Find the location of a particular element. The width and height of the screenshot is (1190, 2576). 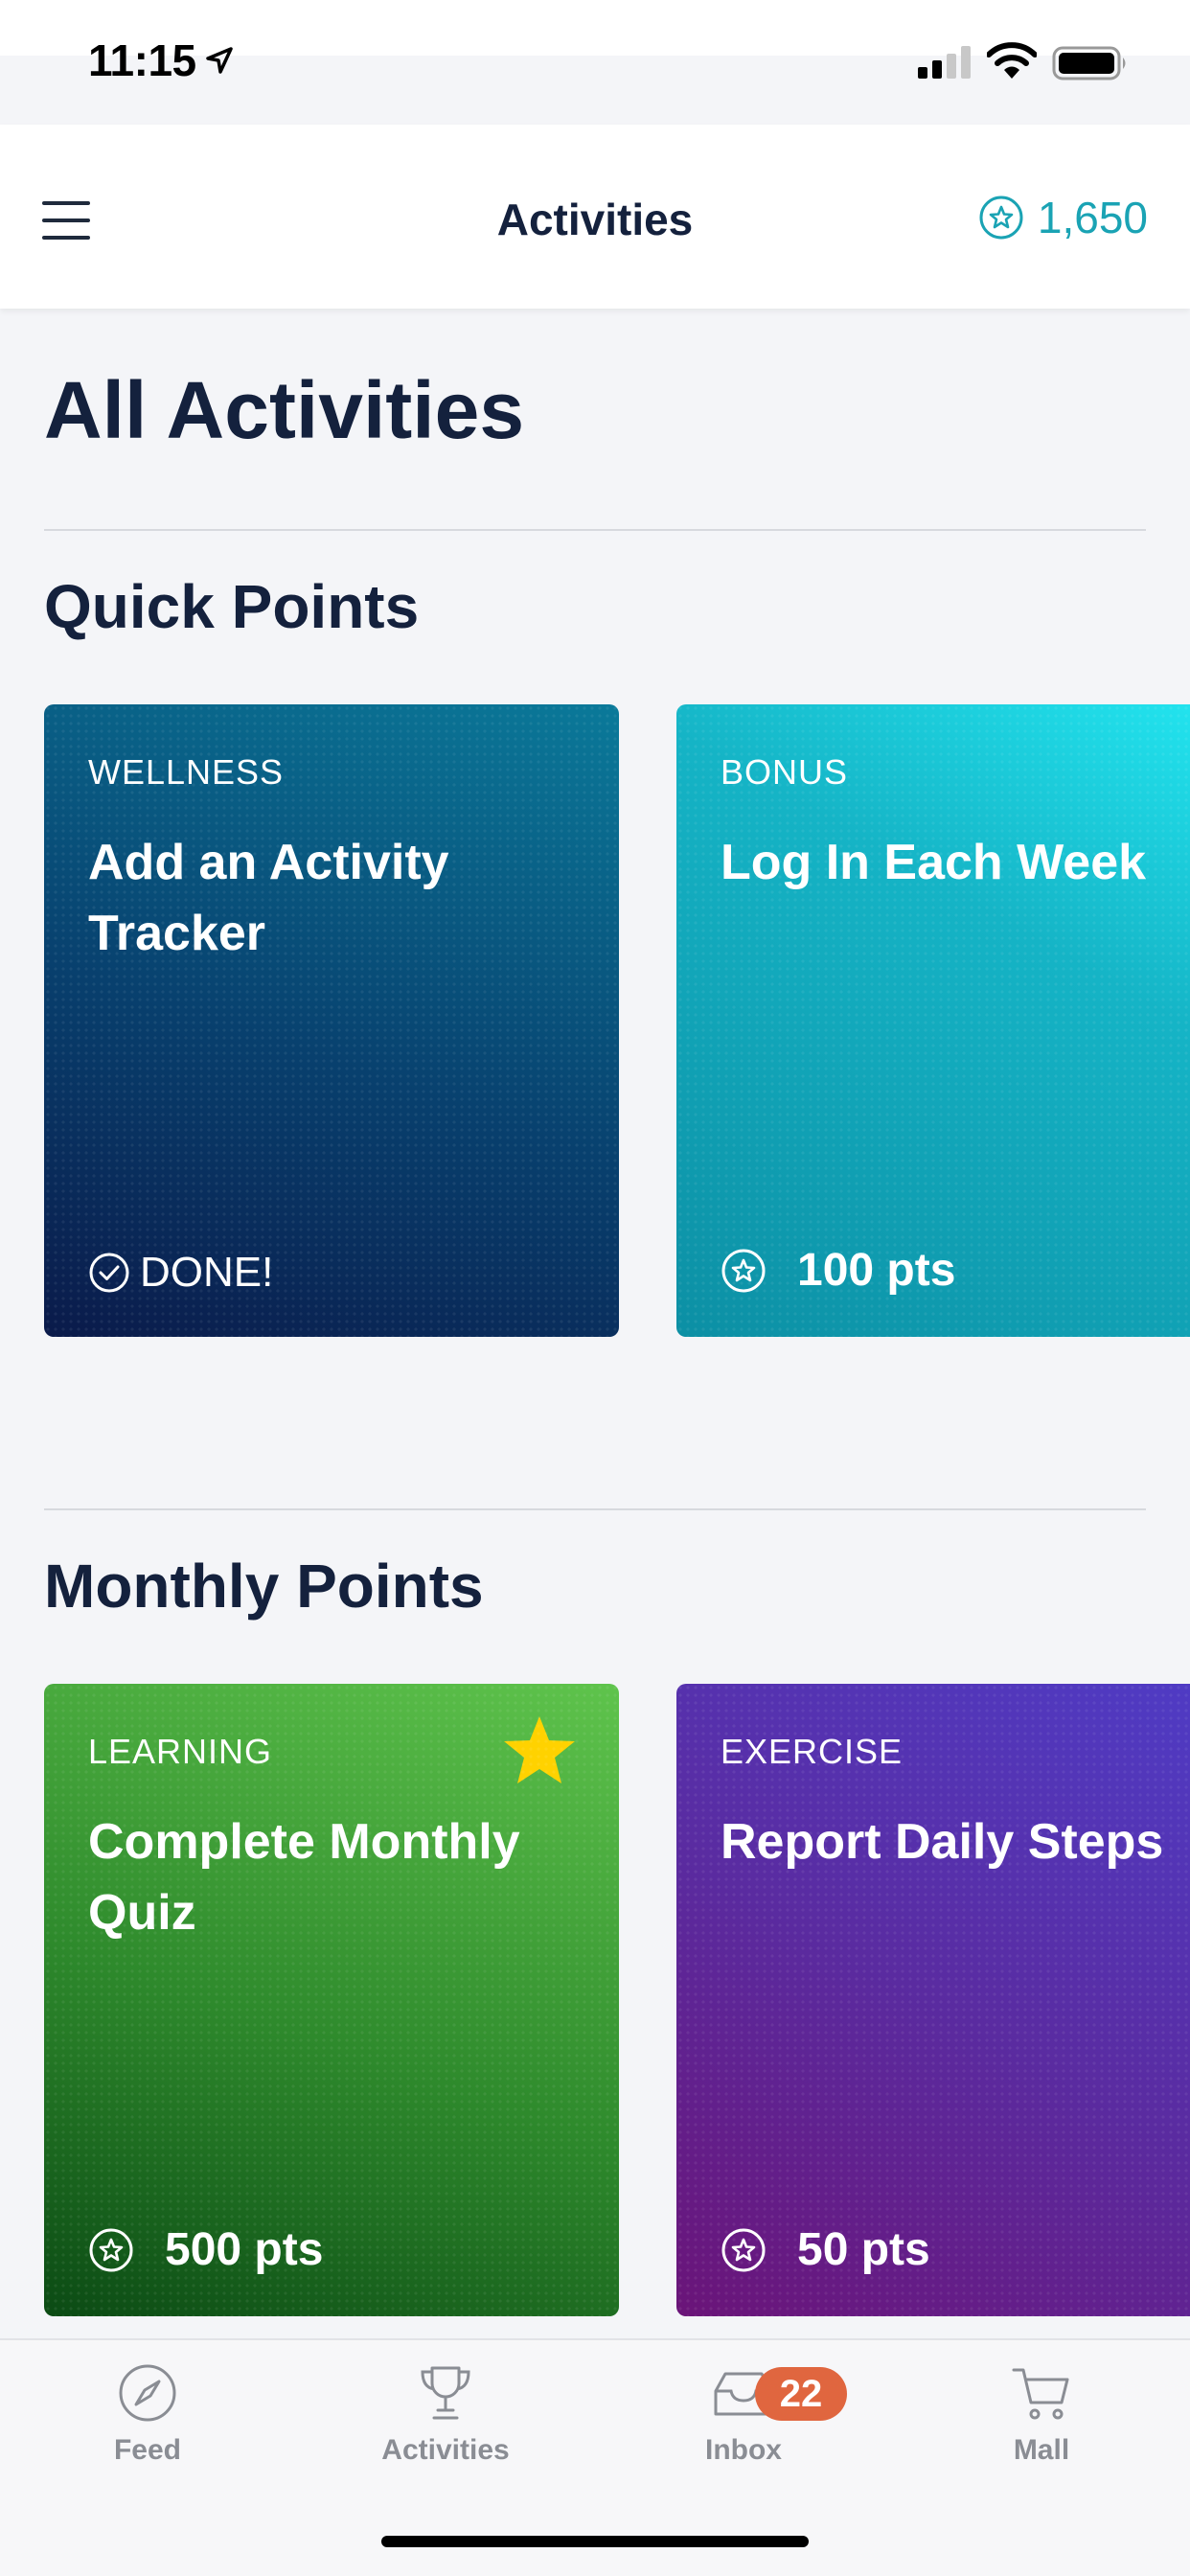

points-balance: 1,650 is located at coordinates (1063, 217).